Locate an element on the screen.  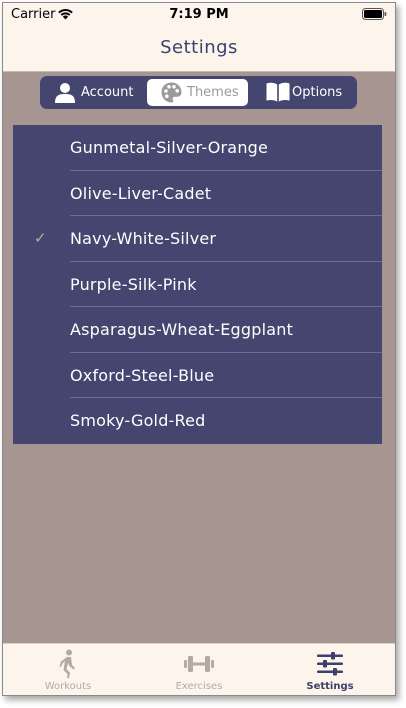
settings-segmented-control: Account Themes Options is located at coordinates (198, 92).